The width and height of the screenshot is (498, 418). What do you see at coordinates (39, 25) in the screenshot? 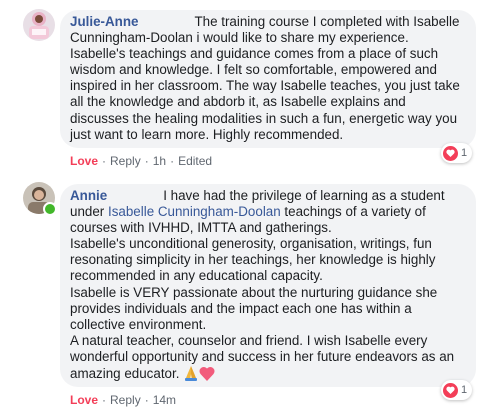
I see `avatar` at bounding box center [39, 25].